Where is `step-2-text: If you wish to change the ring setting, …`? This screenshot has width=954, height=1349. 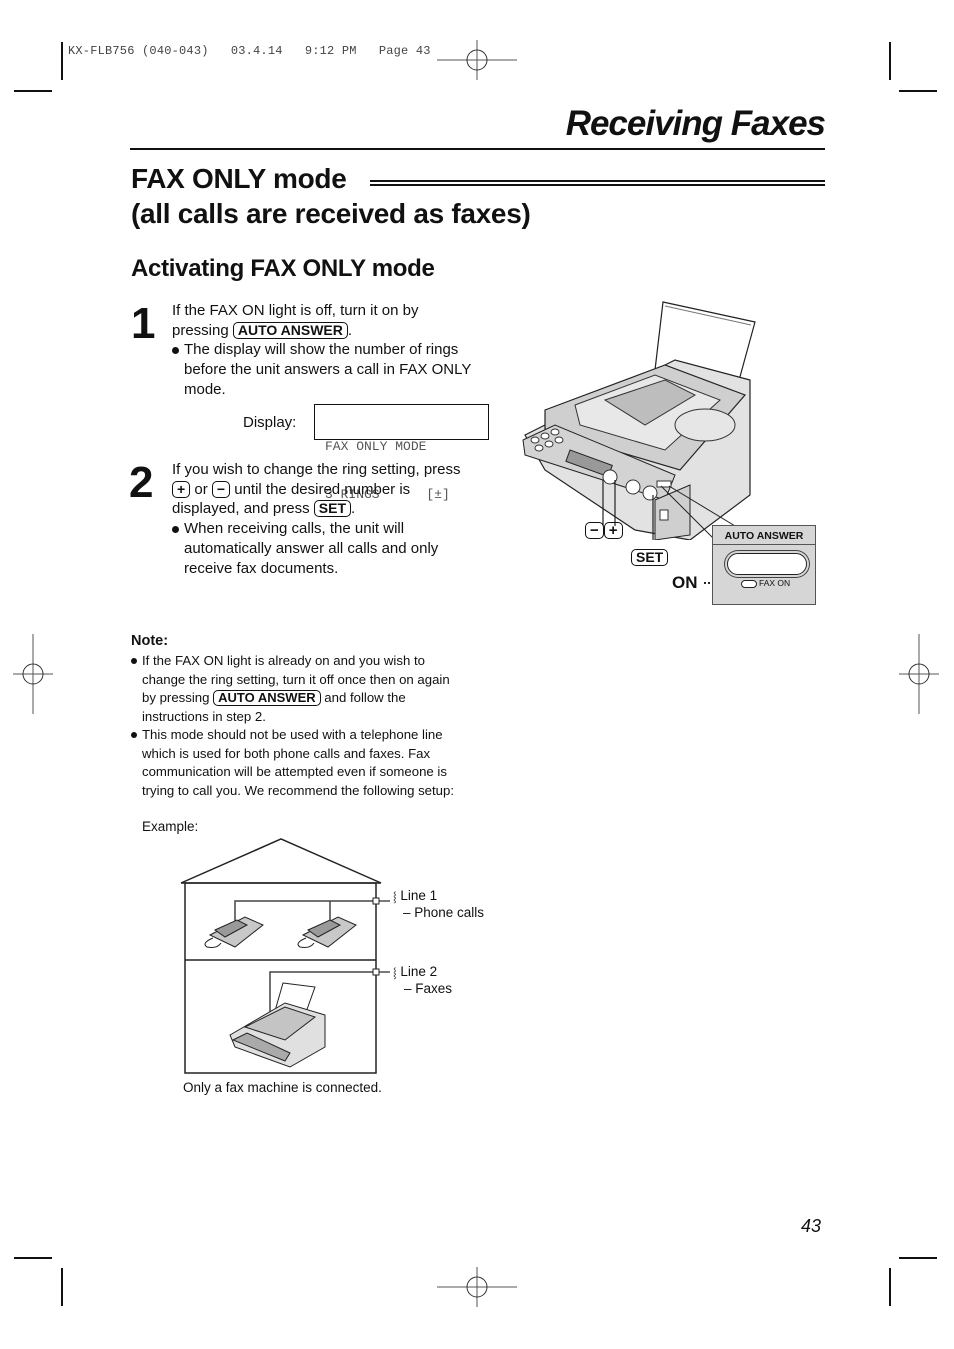
step-2-text: If you wish to change the ring setting, … is located at coordinates (337, 519).